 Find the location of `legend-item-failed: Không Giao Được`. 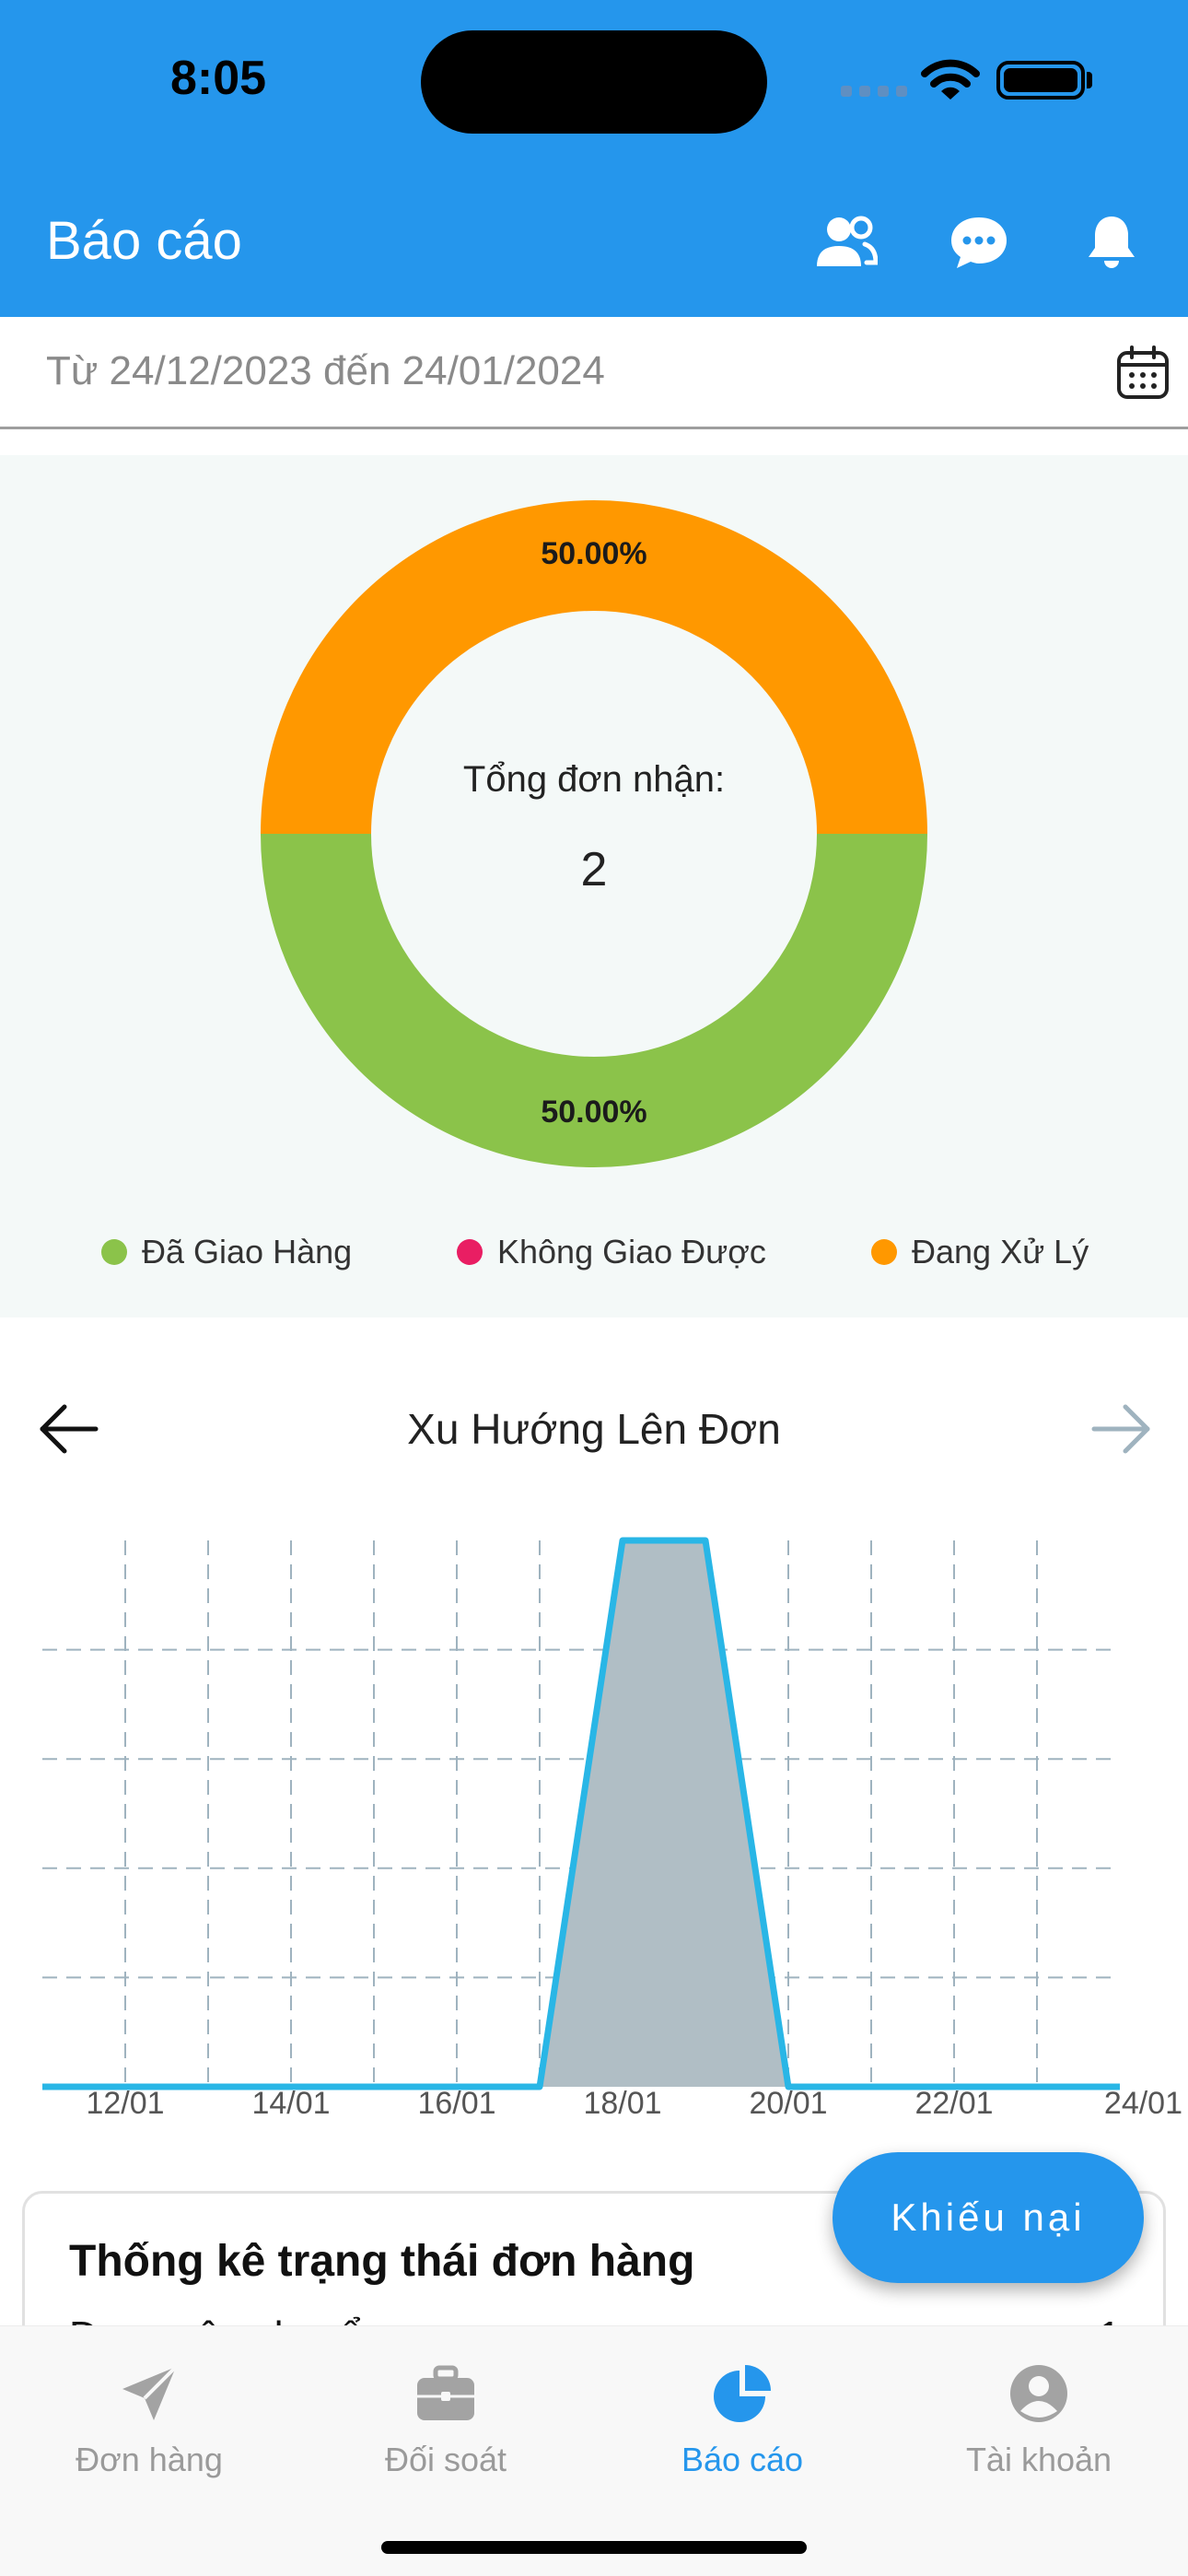

legend-item-failed: Không Giao Được is located at coordinates (611, 1252).